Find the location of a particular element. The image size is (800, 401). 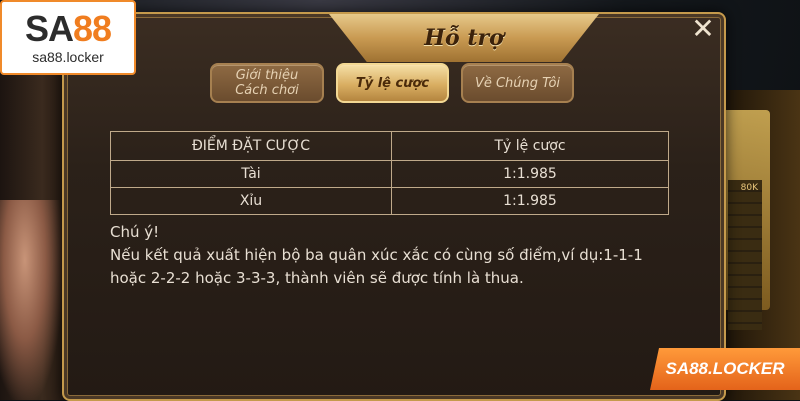

dialog-title: Hỗ trợ is located at coordinates (464, 38).